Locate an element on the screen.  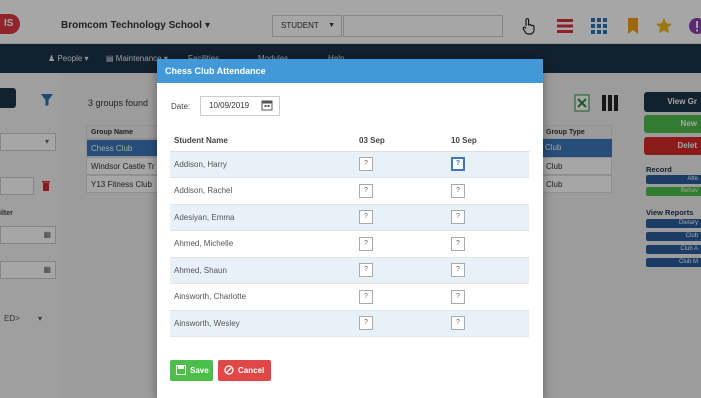
student-name: Addison, Harry is located at coordinates (262, 164).